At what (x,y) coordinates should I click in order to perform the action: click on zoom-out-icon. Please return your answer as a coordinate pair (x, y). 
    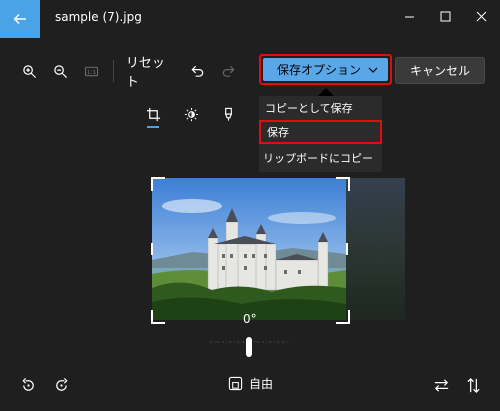
    Looking at the image, I should click on (60, 71).